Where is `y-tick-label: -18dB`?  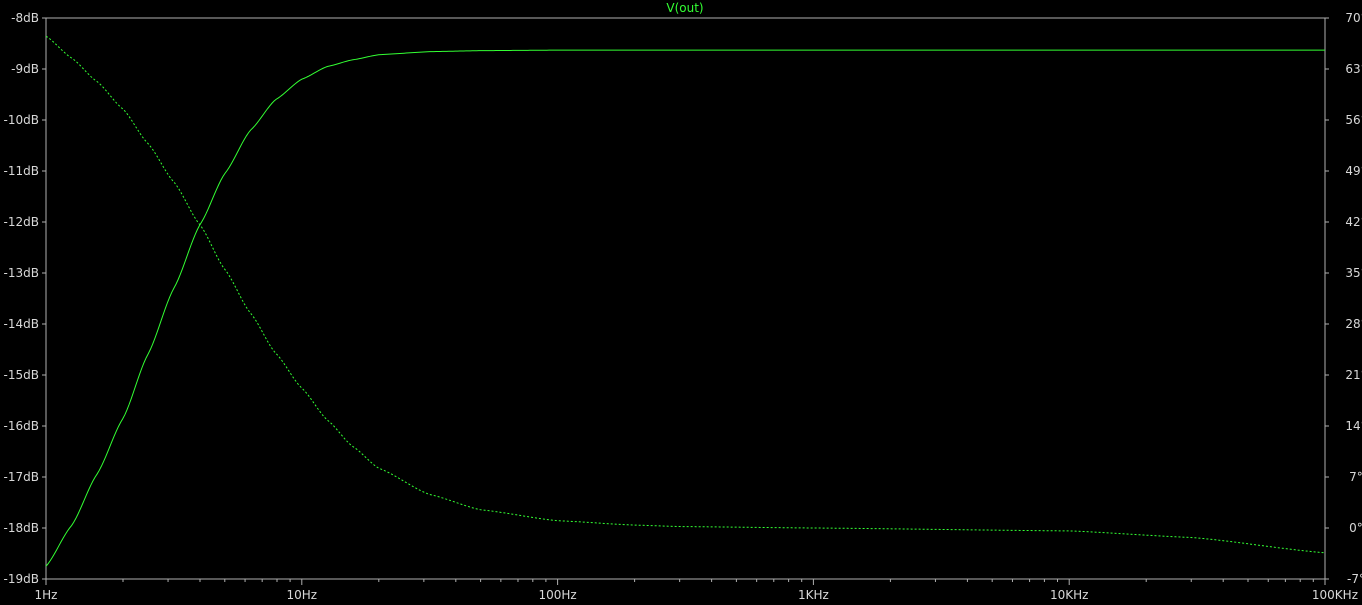 y-tick-label: -18dB is located at coordinates (21, 528).